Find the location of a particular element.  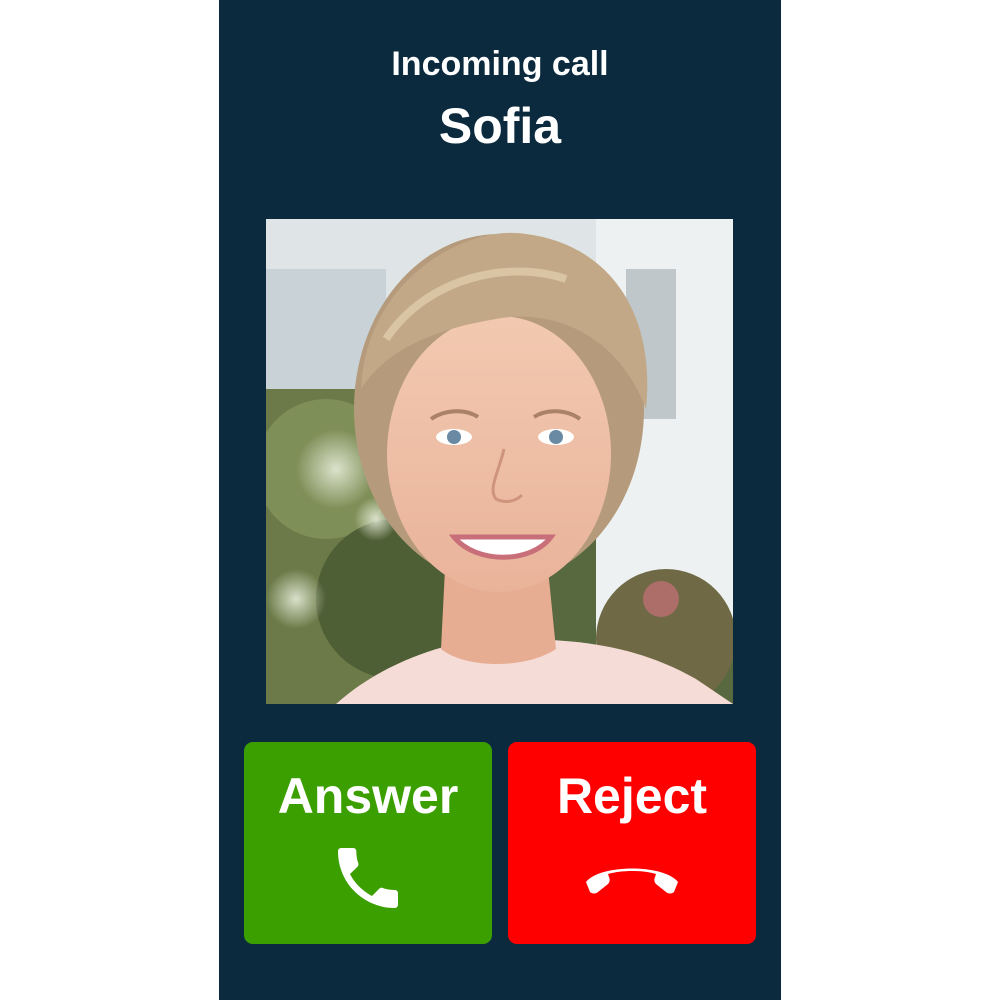

reject-label: Reject is located at coordinates (632, 796).